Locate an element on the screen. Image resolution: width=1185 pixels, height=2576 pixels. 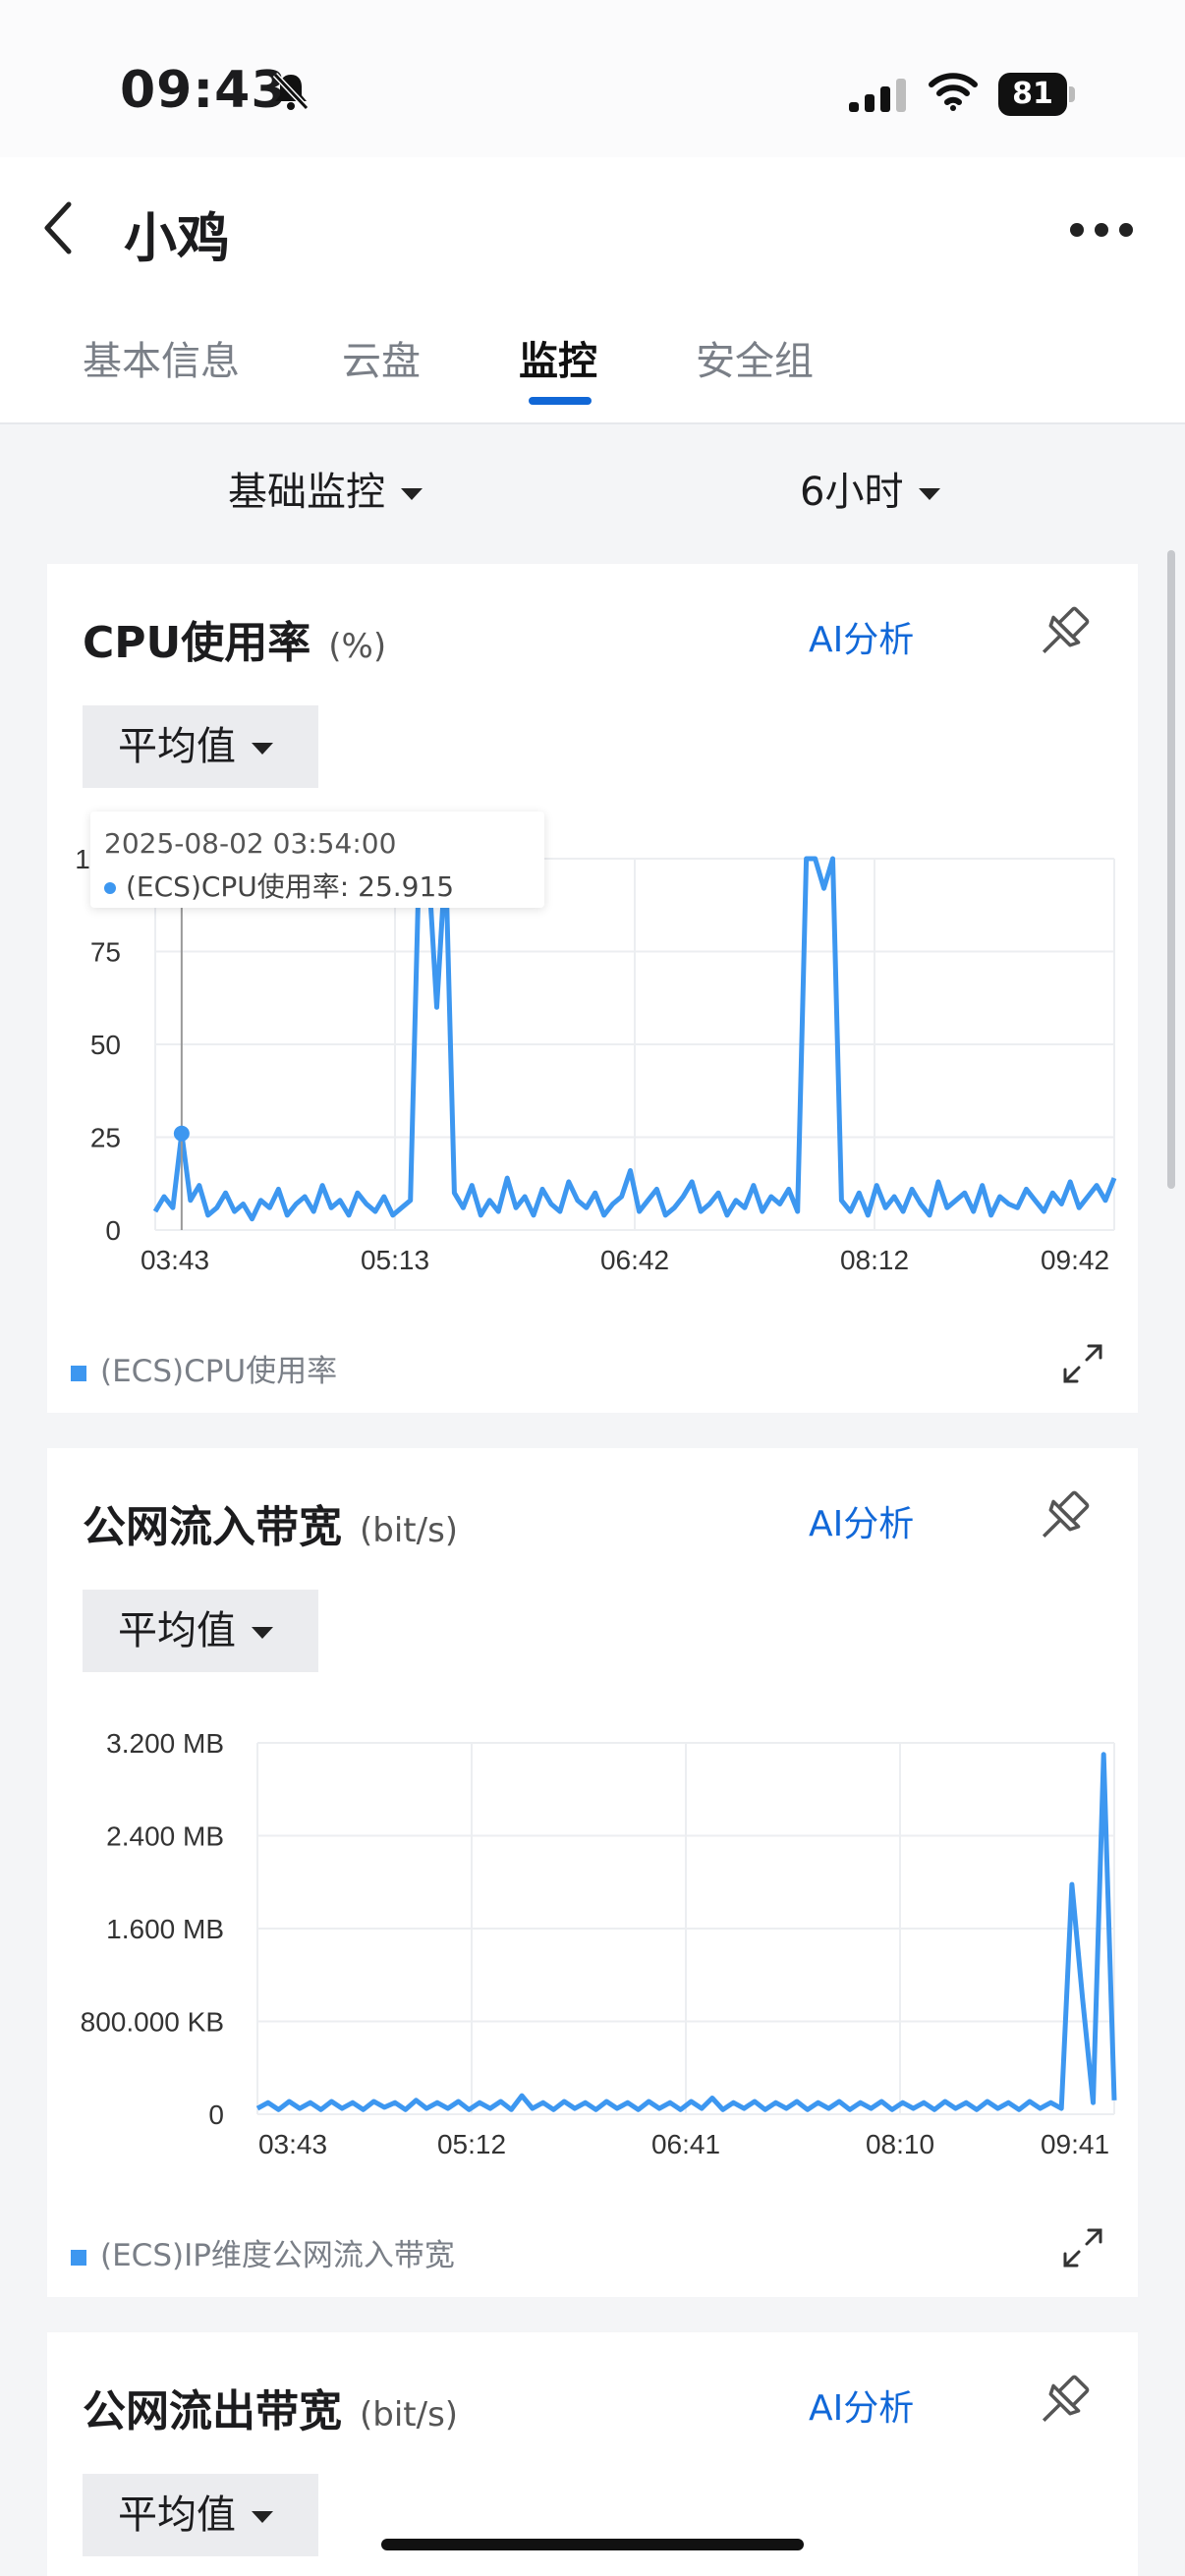
x-tick-label: 06:41 is located at coordinates (686, 2144).